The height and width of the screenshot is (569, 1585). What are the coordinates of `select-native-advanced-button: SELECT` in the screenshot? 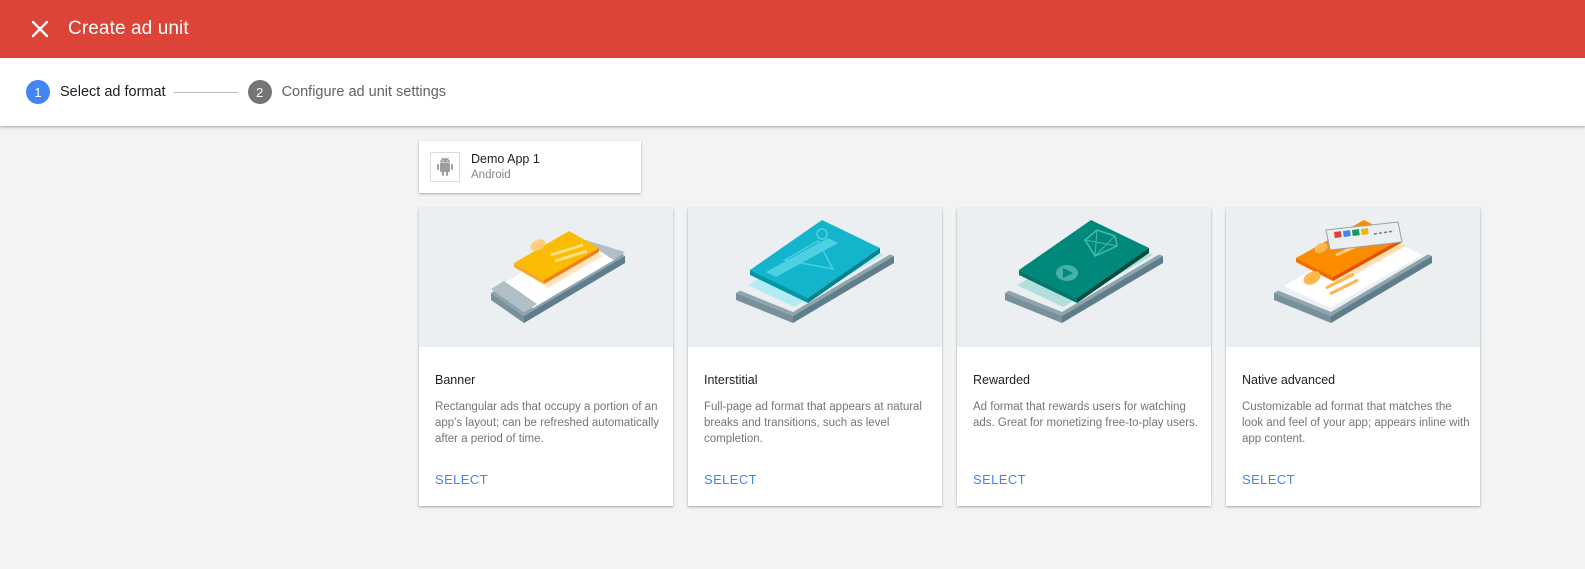 It's located at (1268, 479).